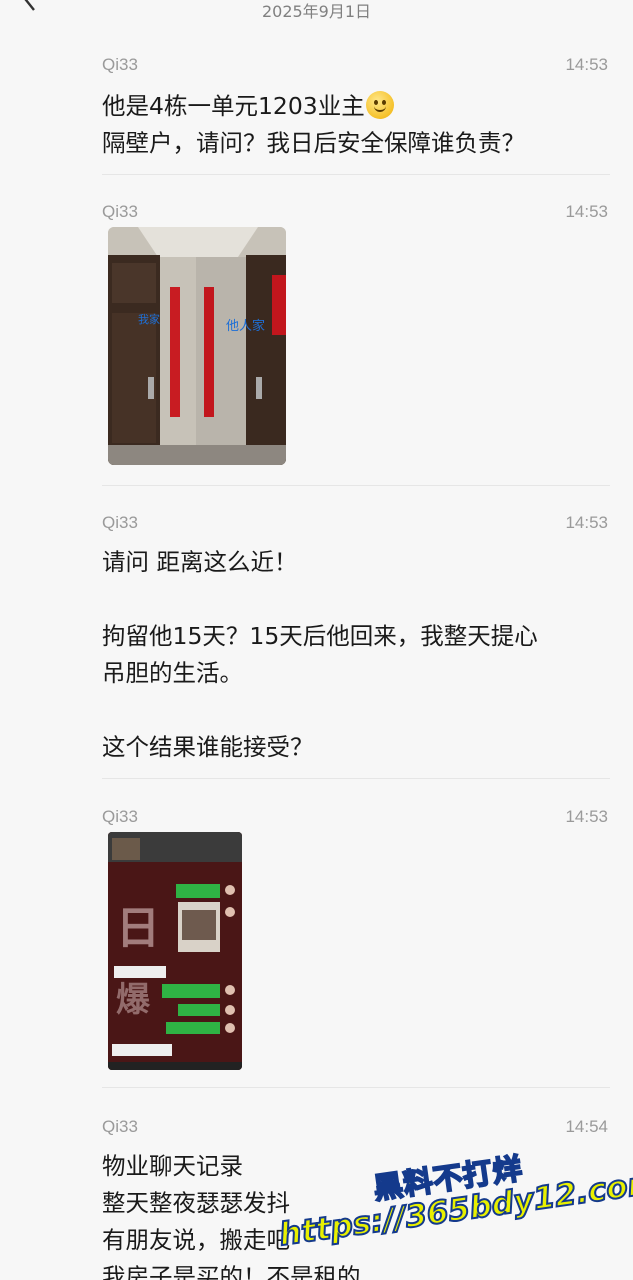 The width and height of the screenshot is (633, 1280). What do you see at coordinates (231, 1271) in the screenshot?
I see `message-text: 我房子是买的！不是租的` at bounding box center [231, 1271].